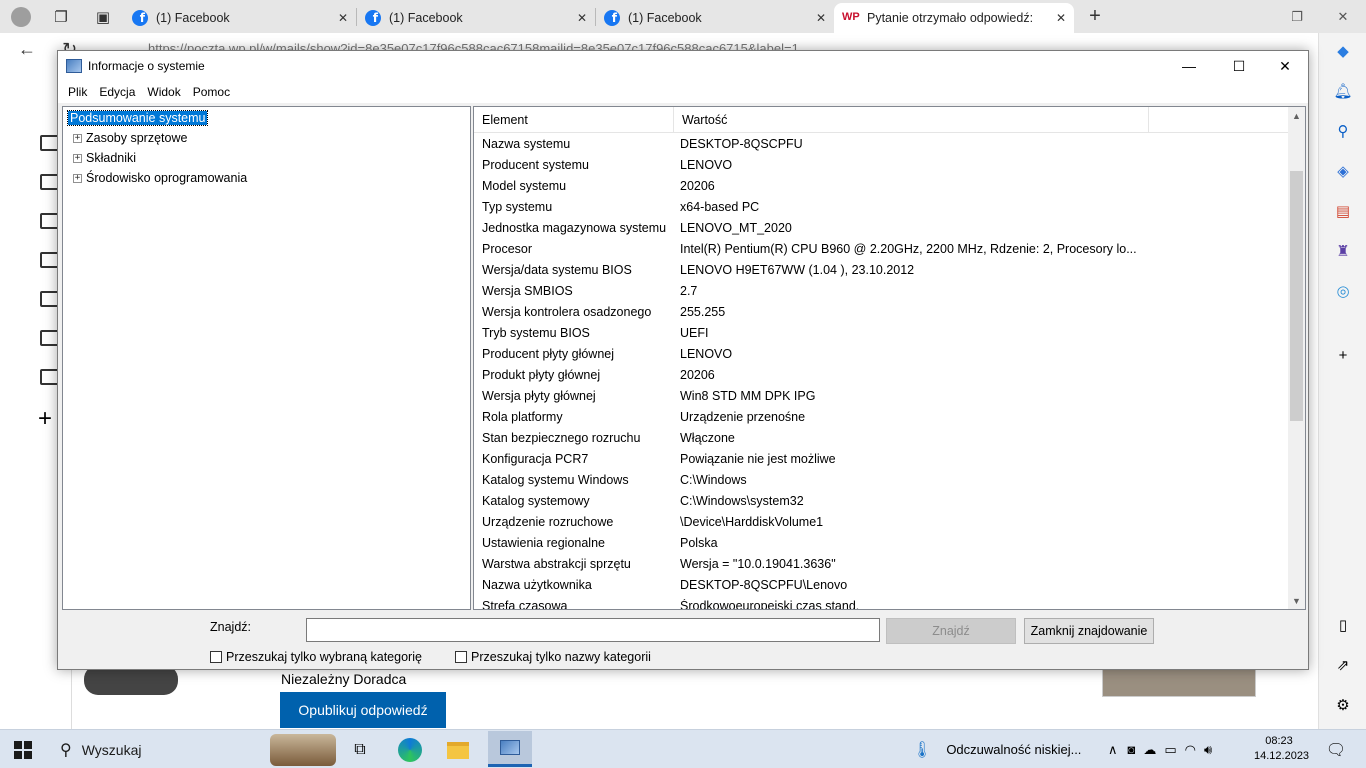 The height and width of the screenshot is (768, 1366). What do you see at coordinates (103, 17) in the screenshot?
I see `tab-actions-icon: ▣` at bounding box center [103, 17].